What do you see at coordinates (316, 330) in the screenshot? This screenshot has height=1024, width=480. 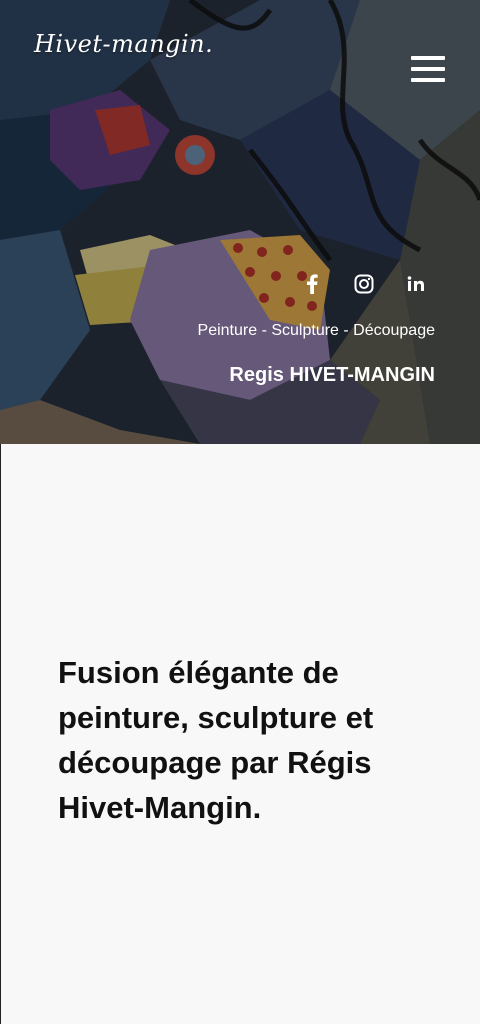 I see `hero-subtitle: Peinture - Sculpture - Découpage` at bounding box center [316, 330].